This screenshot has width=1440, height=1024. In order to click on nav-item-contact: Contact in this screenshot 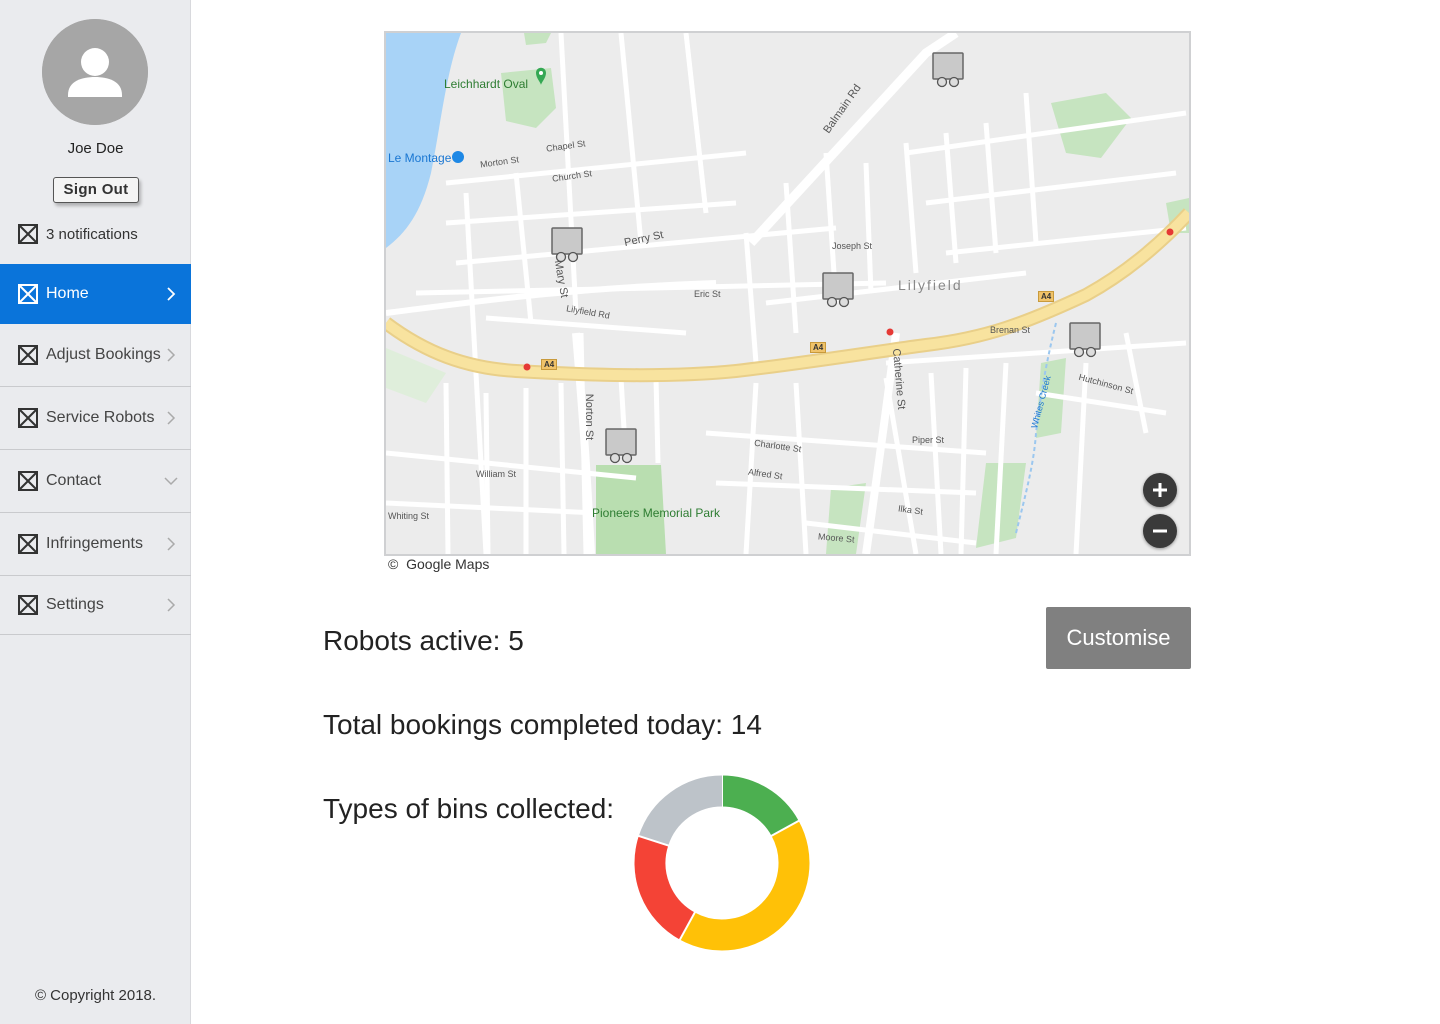, I will do `click(95, 481)`.